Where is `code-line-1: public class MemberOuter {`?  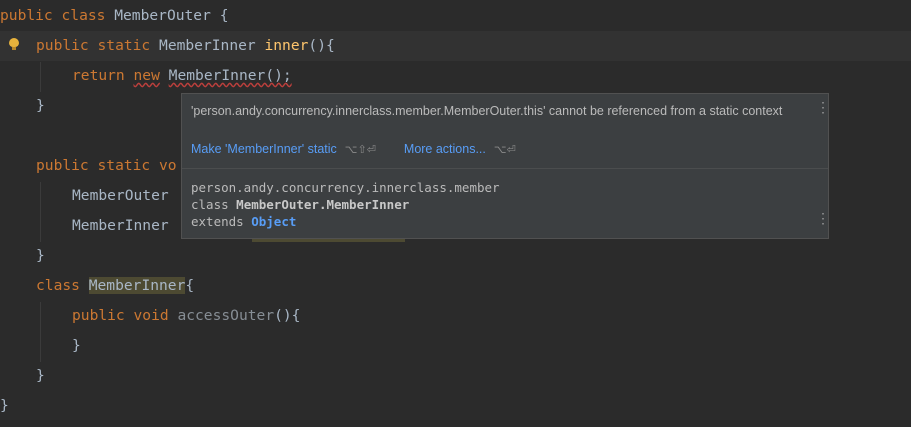 code-line-1: public class MemberOuter { is located at coordinates (114, 15).